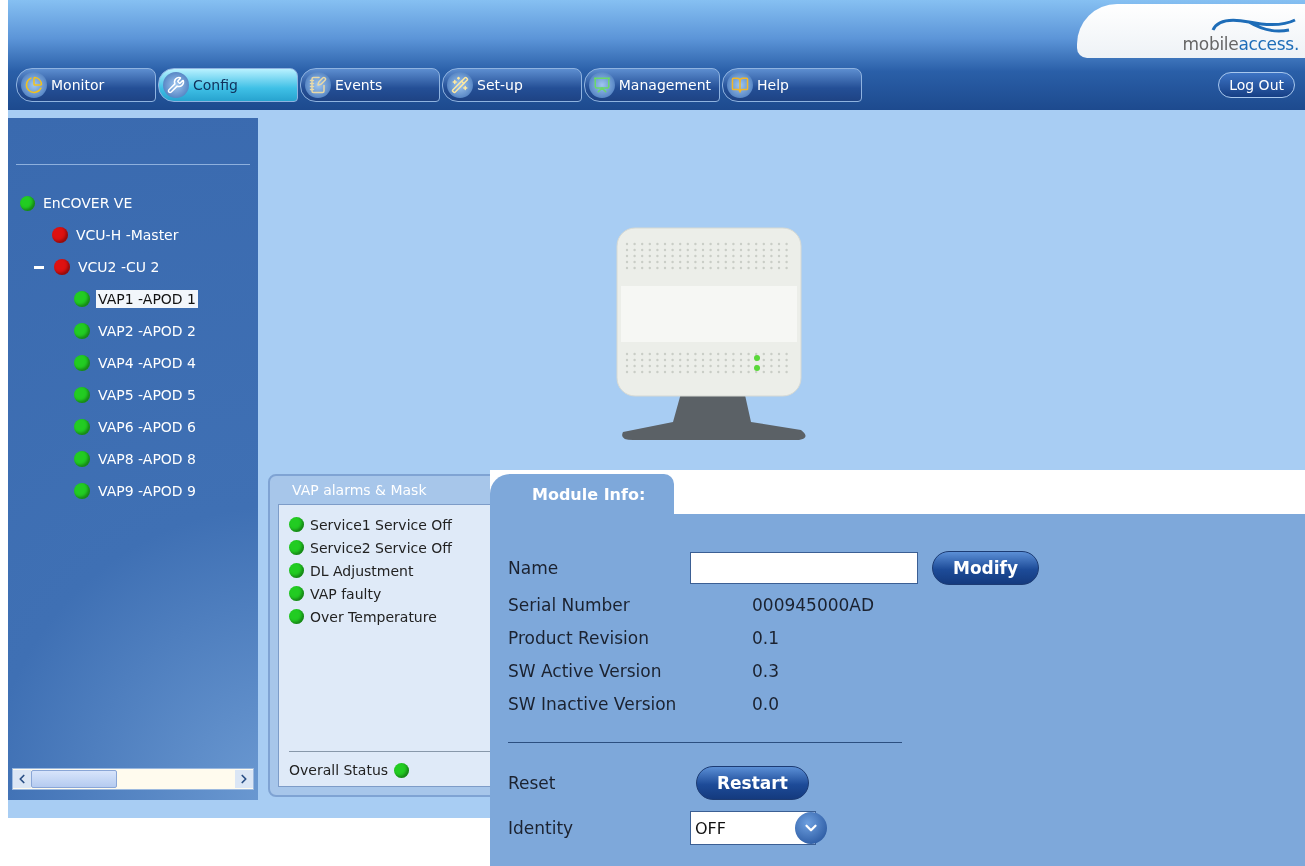 The image size is (1305, 866). What do you see at coordinates (370, 85) in the screenshot?
I see `nav-tab: Events` at bounding box center [370, 85].